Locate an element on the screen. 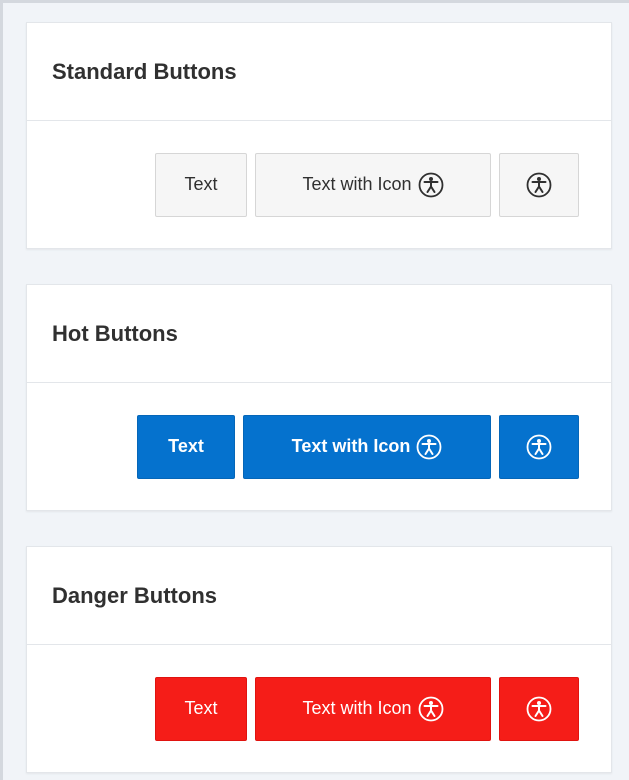 Image resolution: width=629 pixels, height=780 pixels. hot-icon-button is located at coordinates (539, 446).